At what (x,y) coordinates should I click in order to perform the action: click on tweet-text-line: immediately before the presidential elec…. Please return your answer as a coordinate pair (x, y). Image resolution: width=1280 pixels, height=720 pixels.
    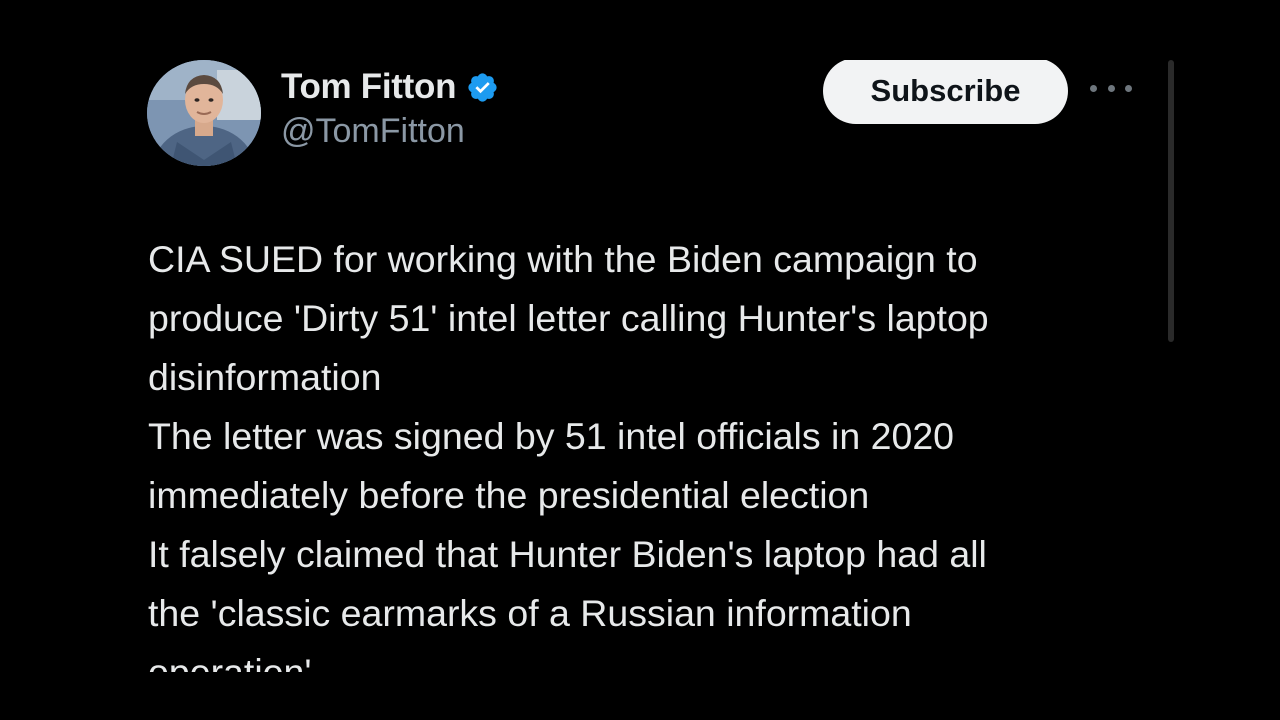
    Looking at the image, I should click on (509, 495).